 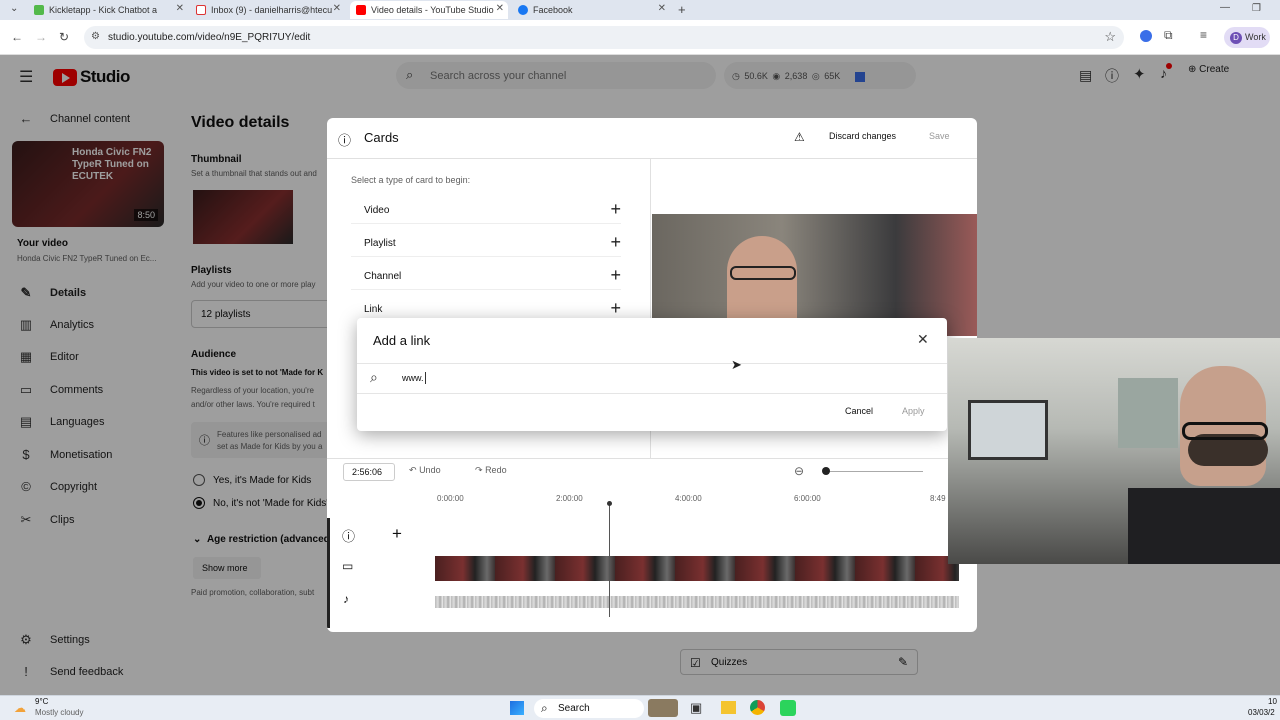 I want to click on extension-icon, so click(x=1146, y=36).